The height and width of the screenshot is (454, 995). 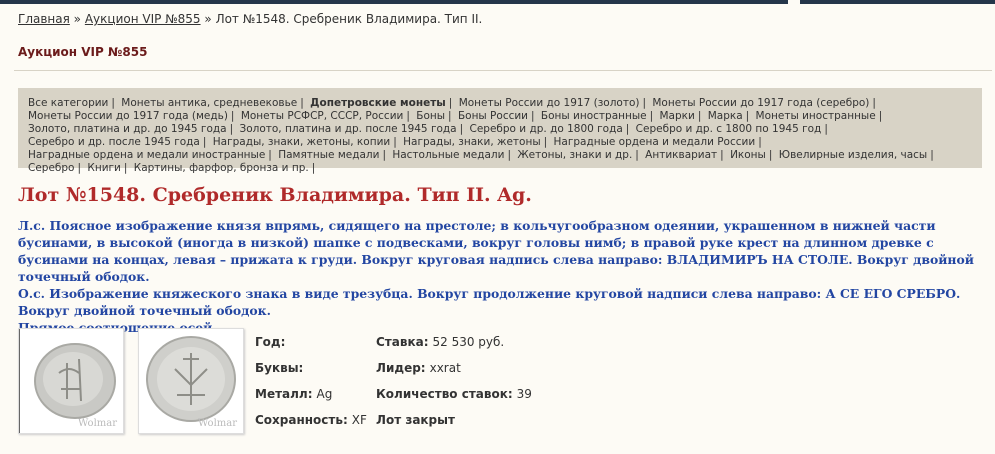 I want to click on category-link: Ювелирные изделия, часы, so click(x=853, y=155).